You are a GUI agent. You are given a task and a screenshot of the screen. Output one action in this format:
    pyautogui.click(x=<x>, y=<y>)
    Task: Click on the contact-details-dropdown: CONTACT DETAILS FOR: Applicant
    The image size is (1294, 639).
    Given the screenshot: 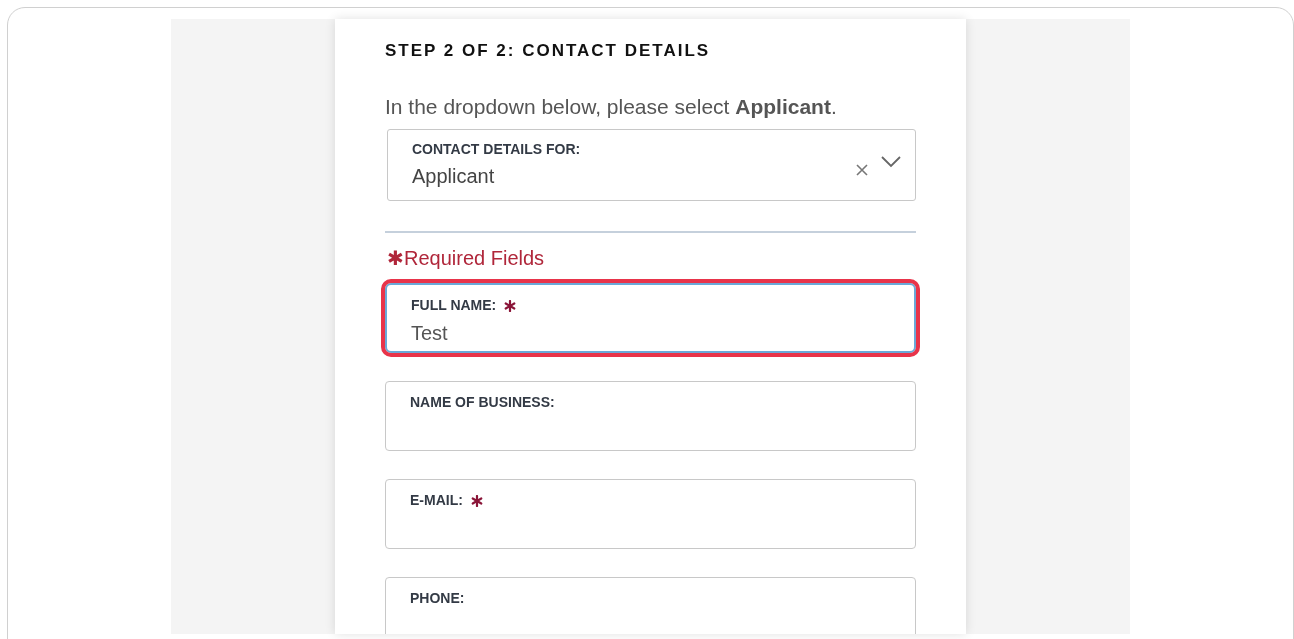 What is the action you would take?
    pyautogui.click(x=651, y=165)
    